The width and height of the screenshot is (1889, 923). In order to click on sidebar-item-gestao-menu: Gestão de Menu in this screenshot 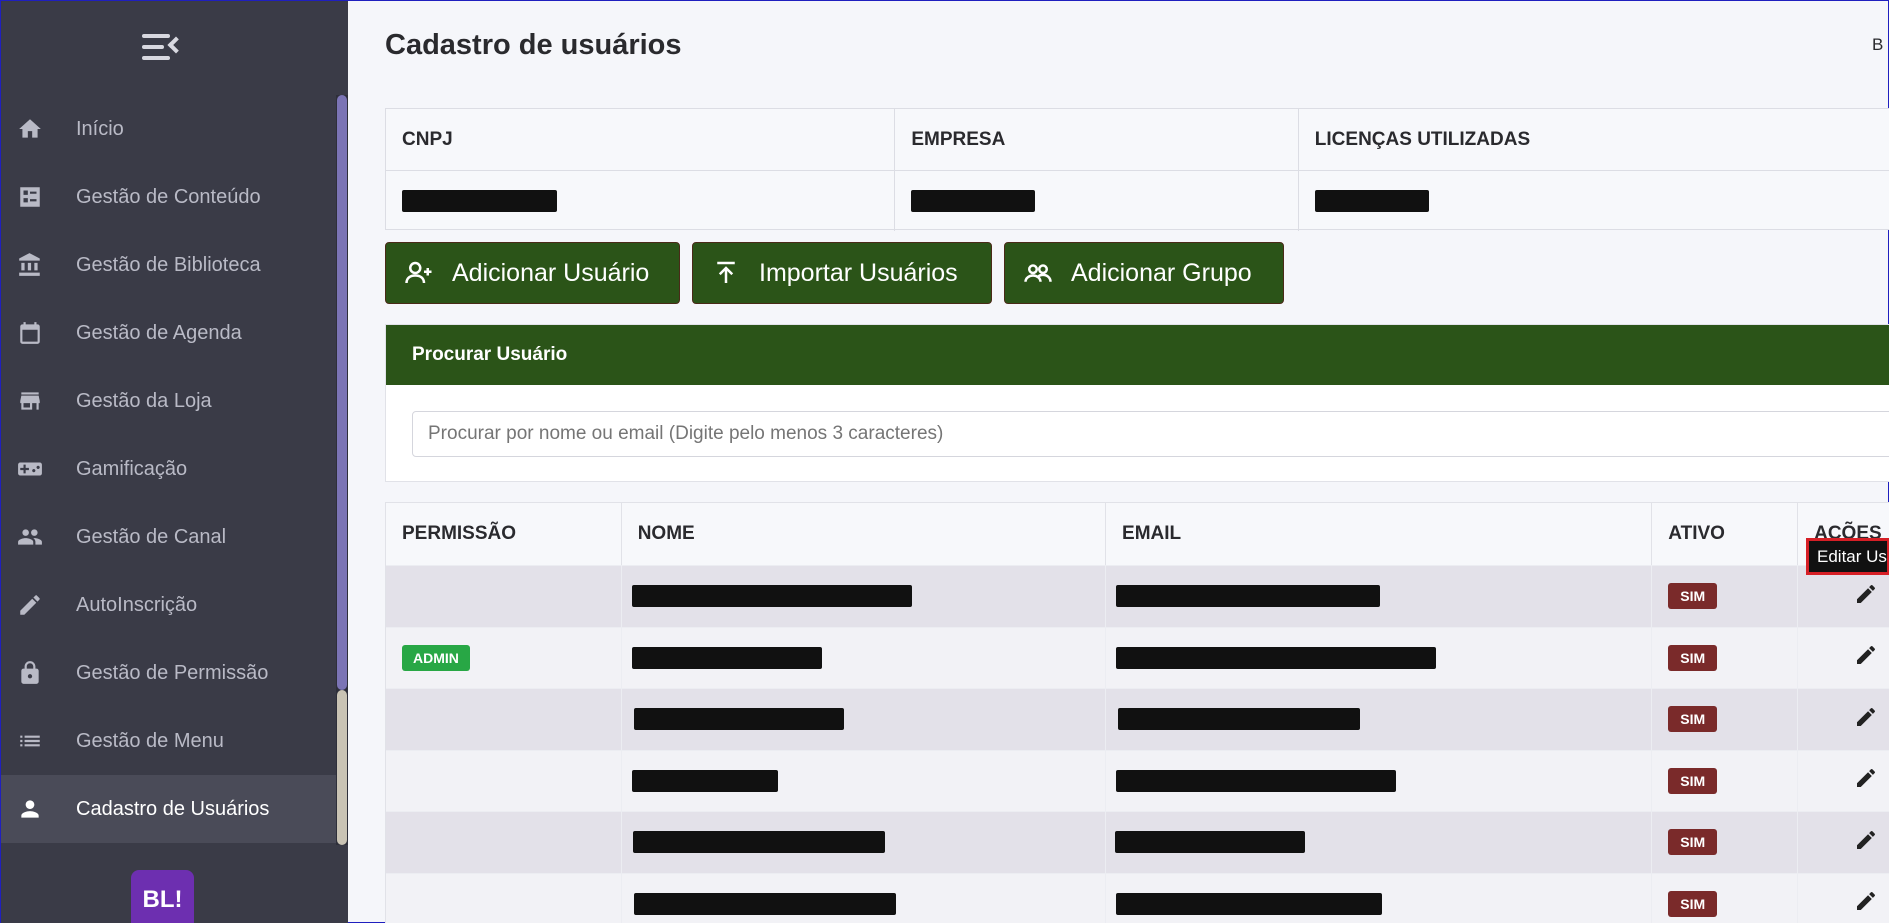, I will do `click(168, 741)`.